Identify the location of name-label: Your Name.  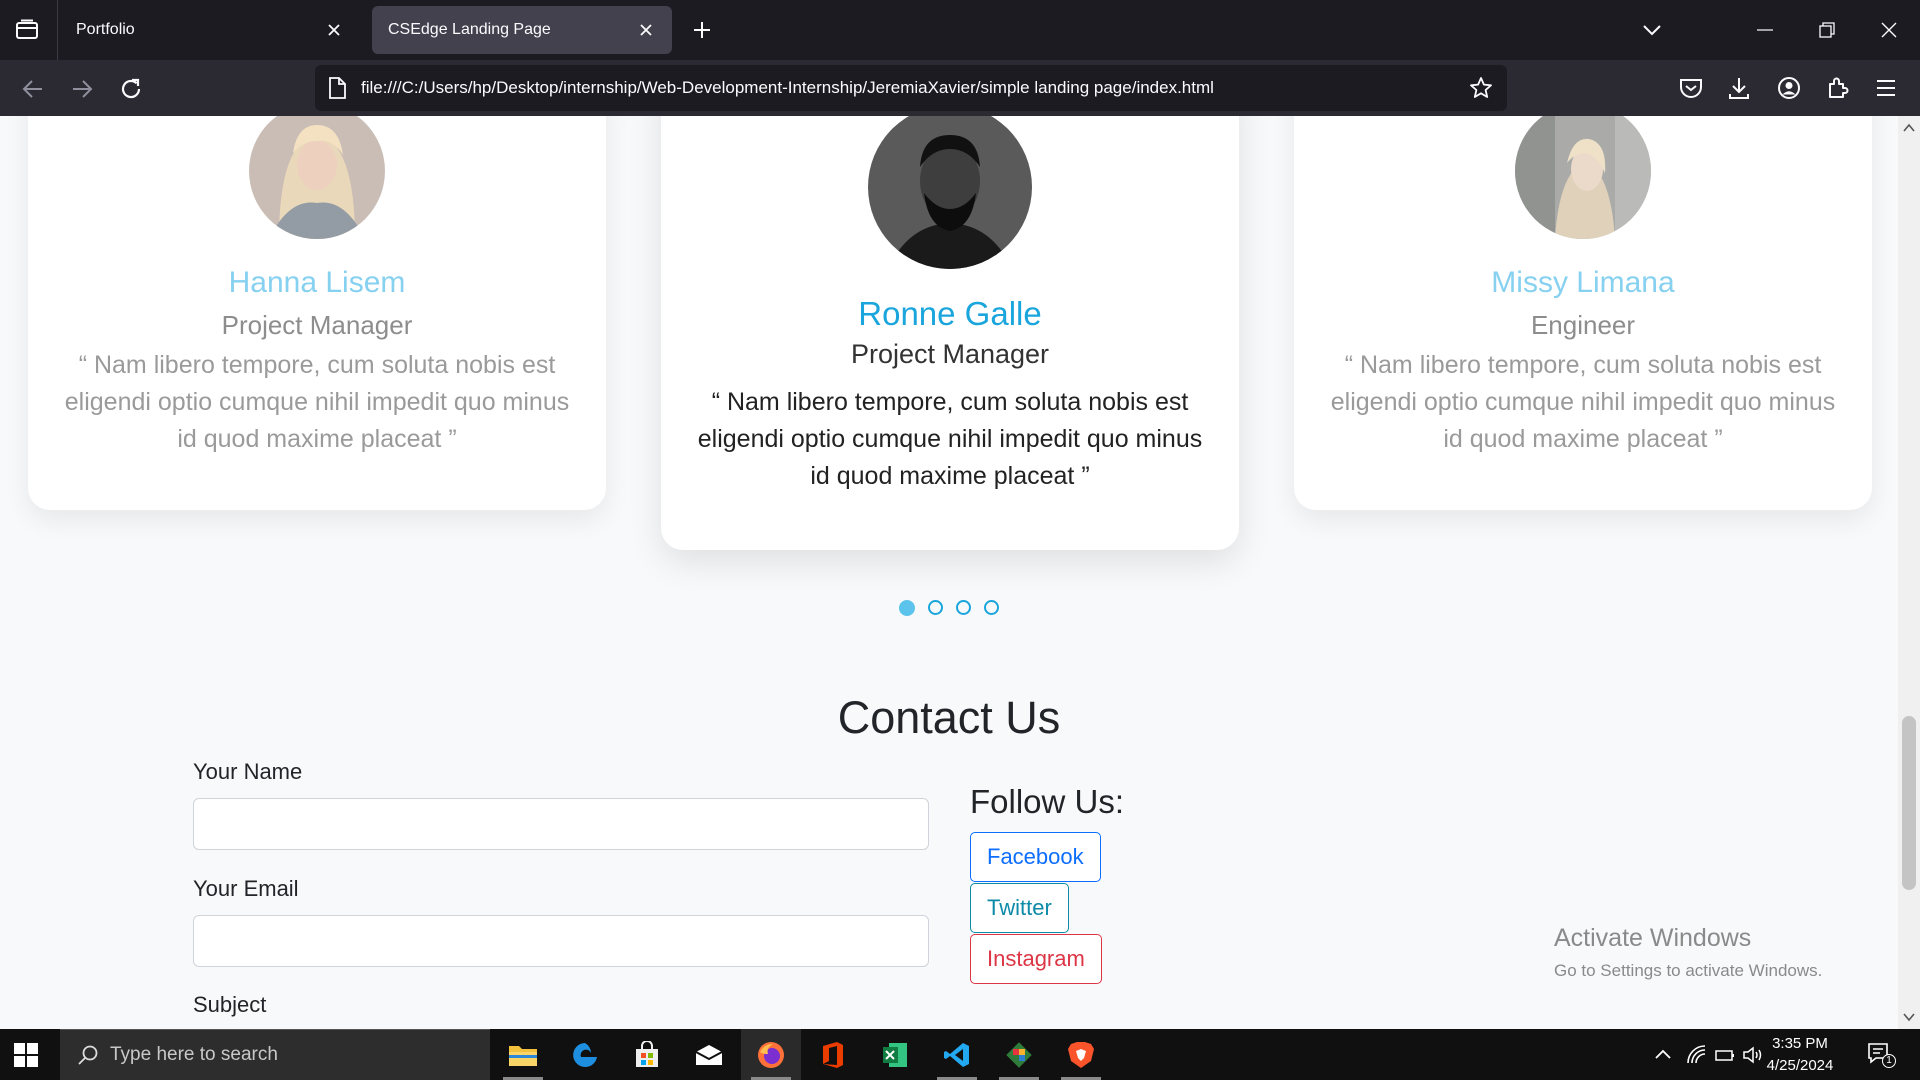
(248, 771).